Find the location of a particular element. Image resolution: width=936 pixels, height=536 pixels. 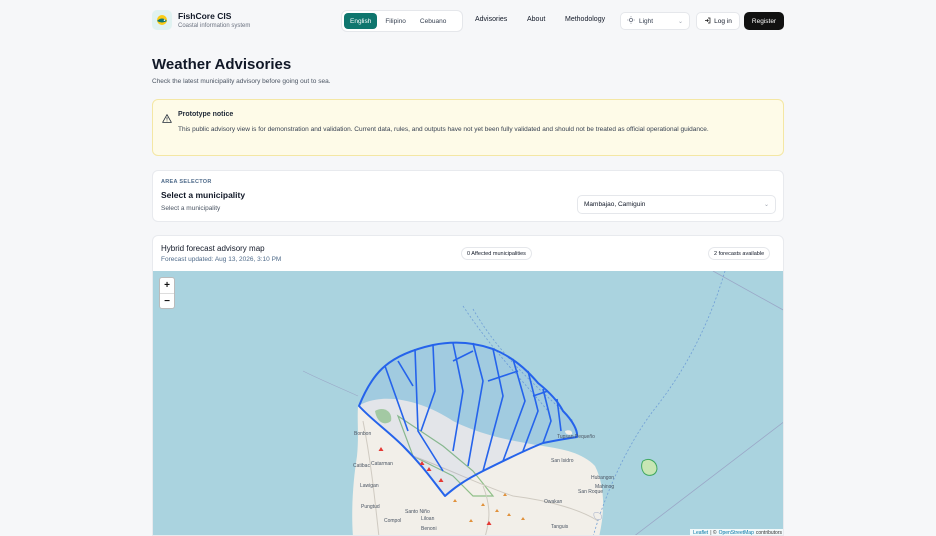

place-label: Benoni is located at coordinates (429, 529).